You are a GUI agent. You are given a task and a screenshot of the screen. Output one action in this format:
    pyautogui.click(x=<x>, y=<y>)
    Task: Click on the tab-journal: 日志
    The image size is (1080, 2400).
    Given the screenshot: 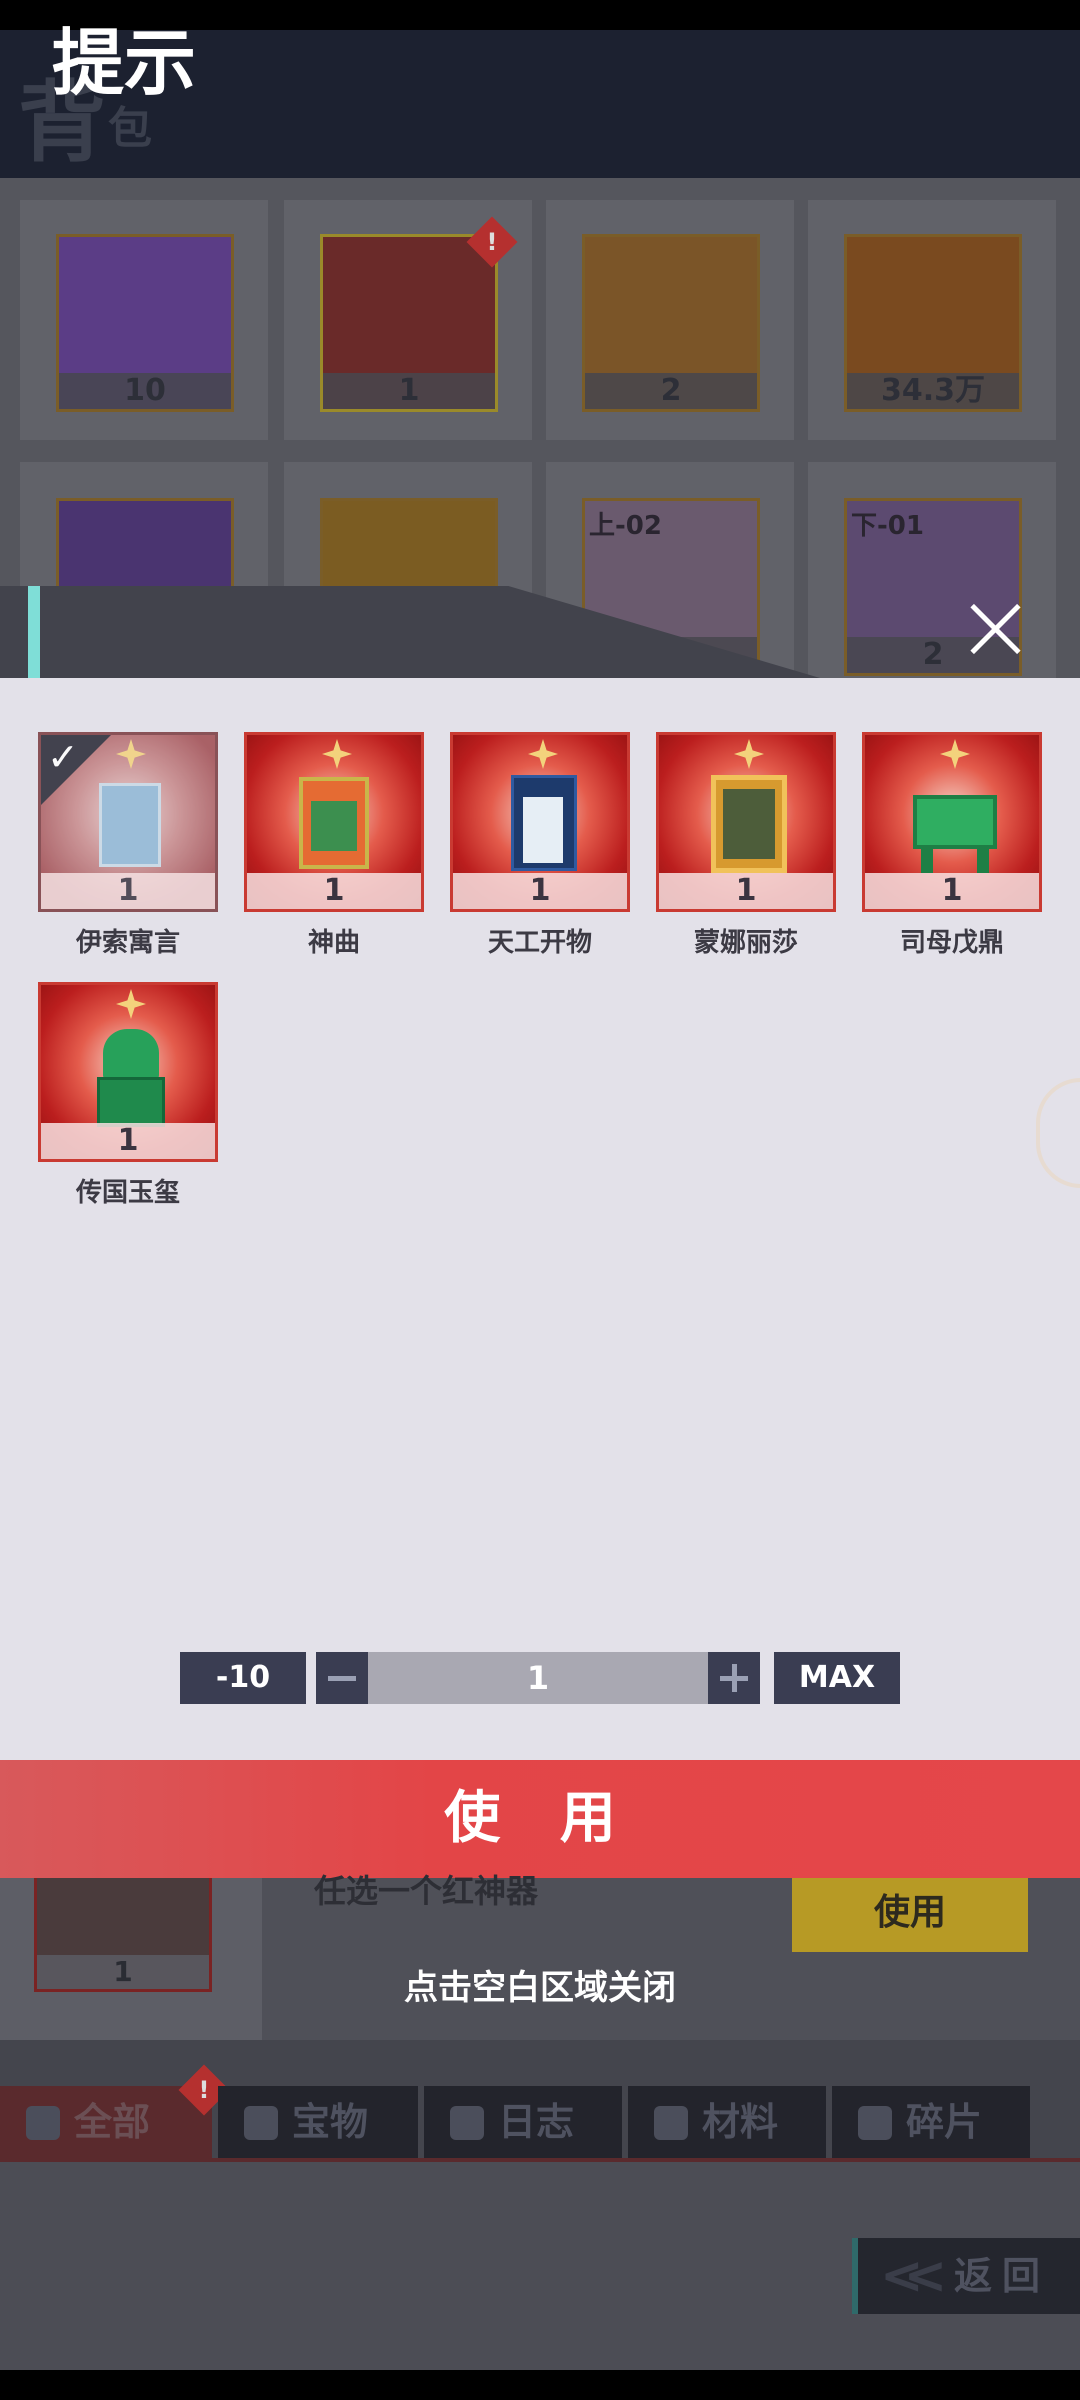 What is the action you would take?
    pyautogui.click(x=523, y=2122)
    